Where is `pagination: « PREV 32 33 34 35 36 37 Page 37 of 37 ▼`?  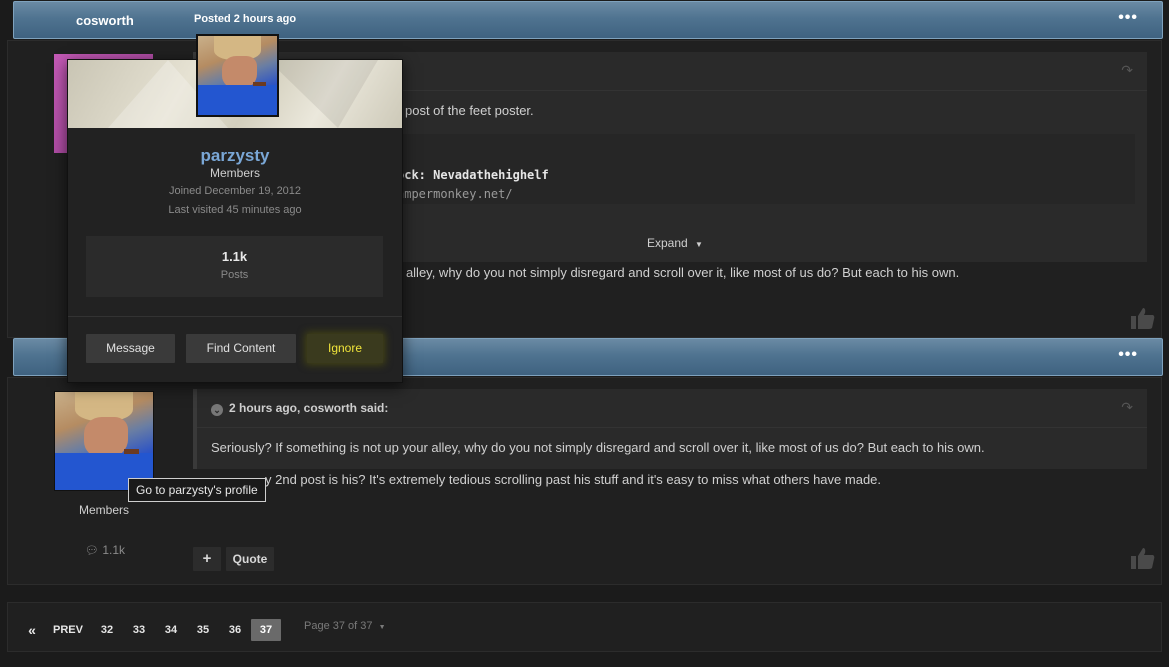
pagination: « PREV 32 33 34 35 36 37 Page 37 of 37 ▼ is located at coordinates (584, 627).